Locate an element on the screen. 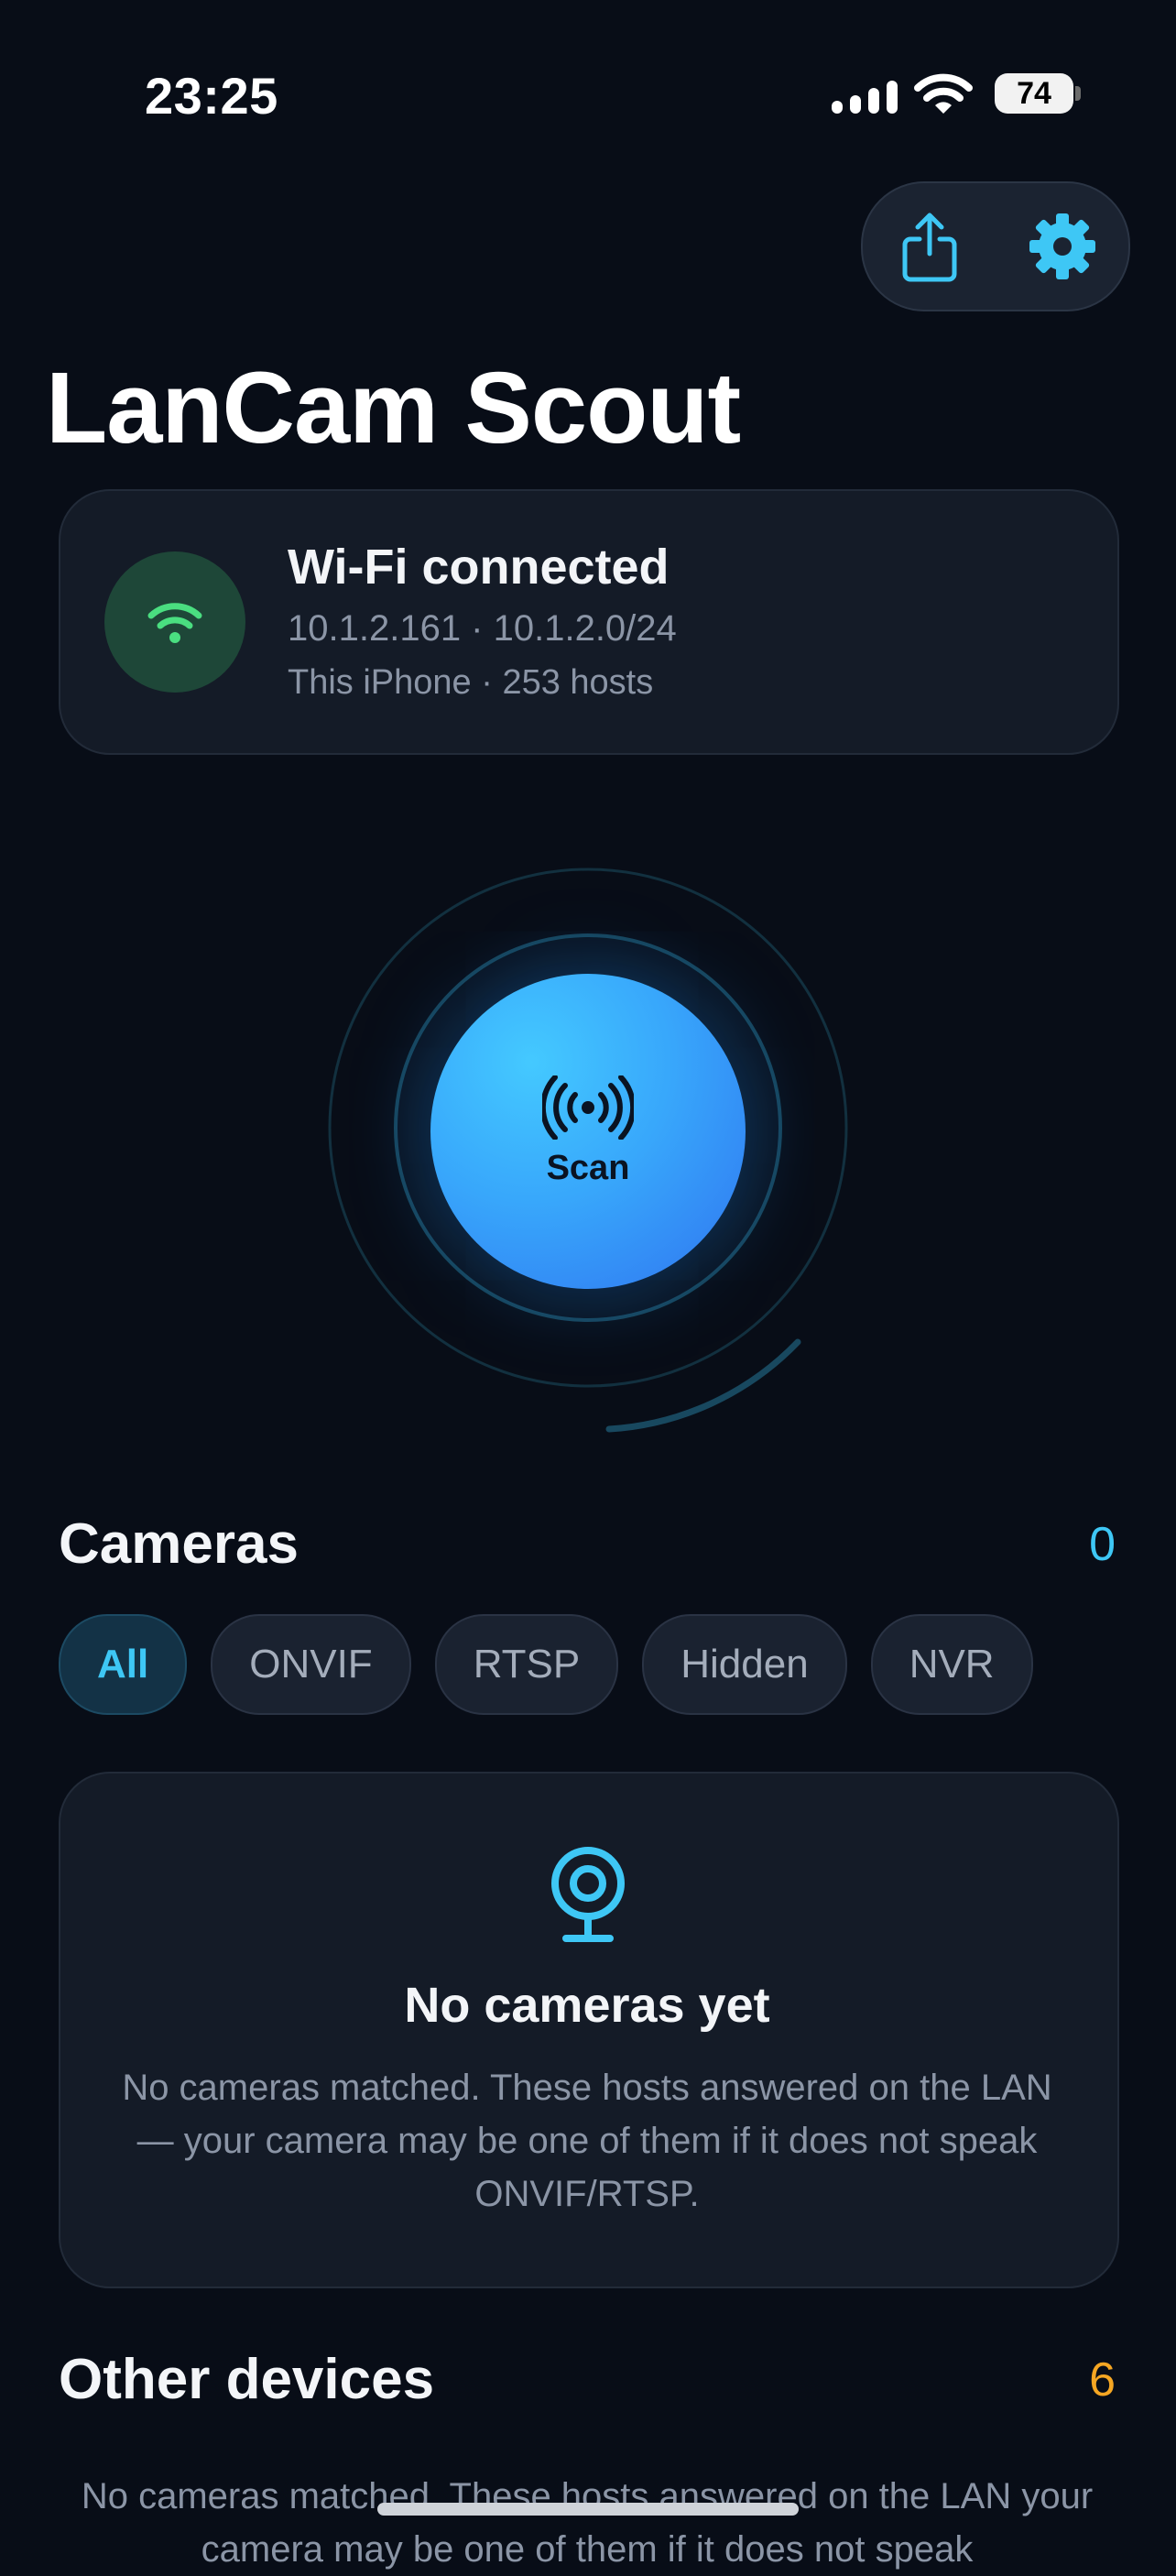  broadcast-icon is located at coordinates (588, 1108).